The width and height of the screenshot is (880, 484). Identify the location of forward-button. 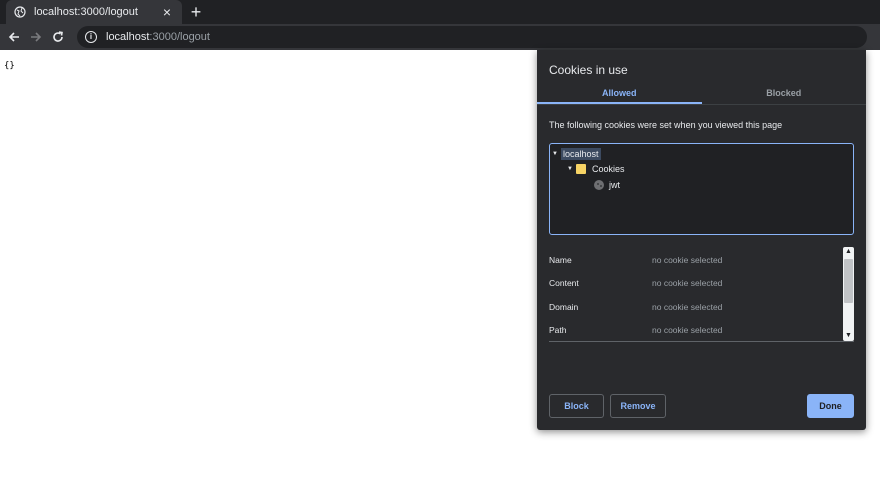
(36, 37).